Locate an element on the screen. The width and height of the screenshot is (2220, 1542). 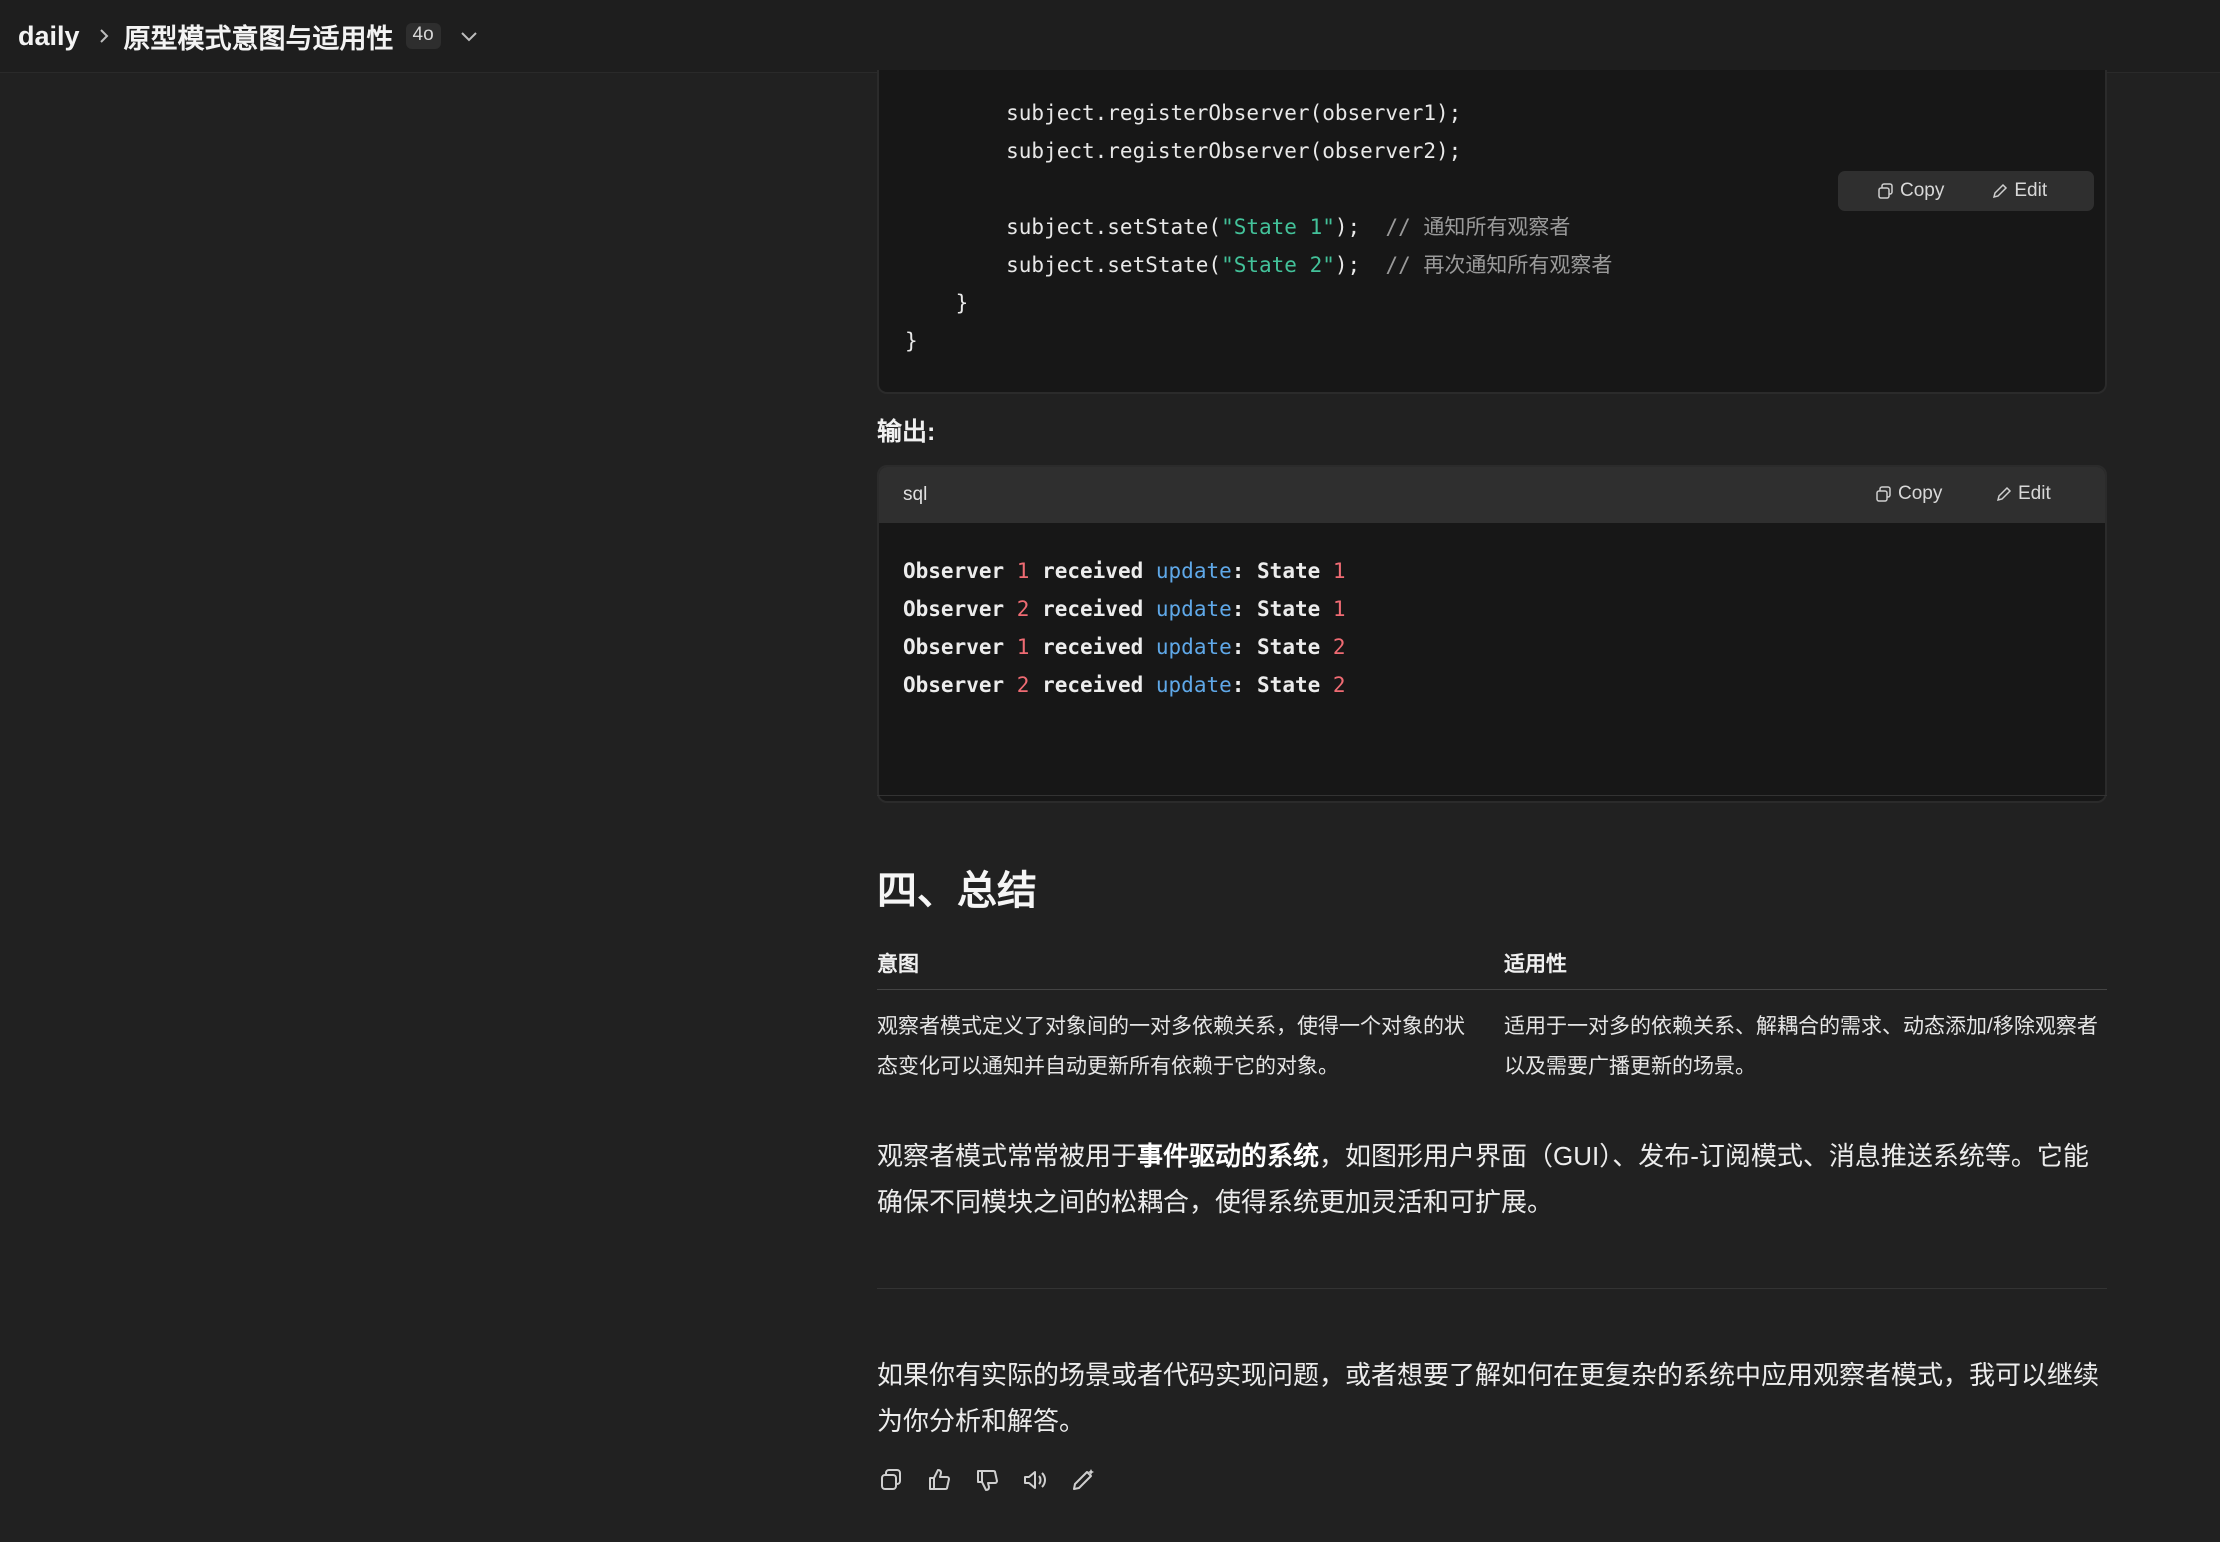
code-token: subject.registerObserver(observer1); is located at coordinates (1183, 113).